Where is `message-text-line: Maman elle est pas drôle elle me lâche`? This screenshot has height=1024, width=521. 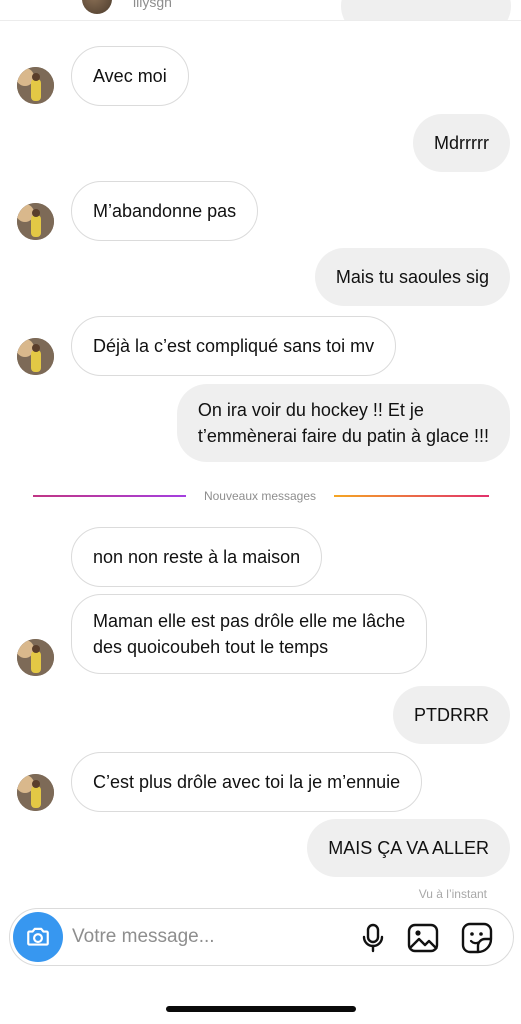
message-text-line: Maman elle est pas drôle elle me lâche is located at coordinates (249, 621).